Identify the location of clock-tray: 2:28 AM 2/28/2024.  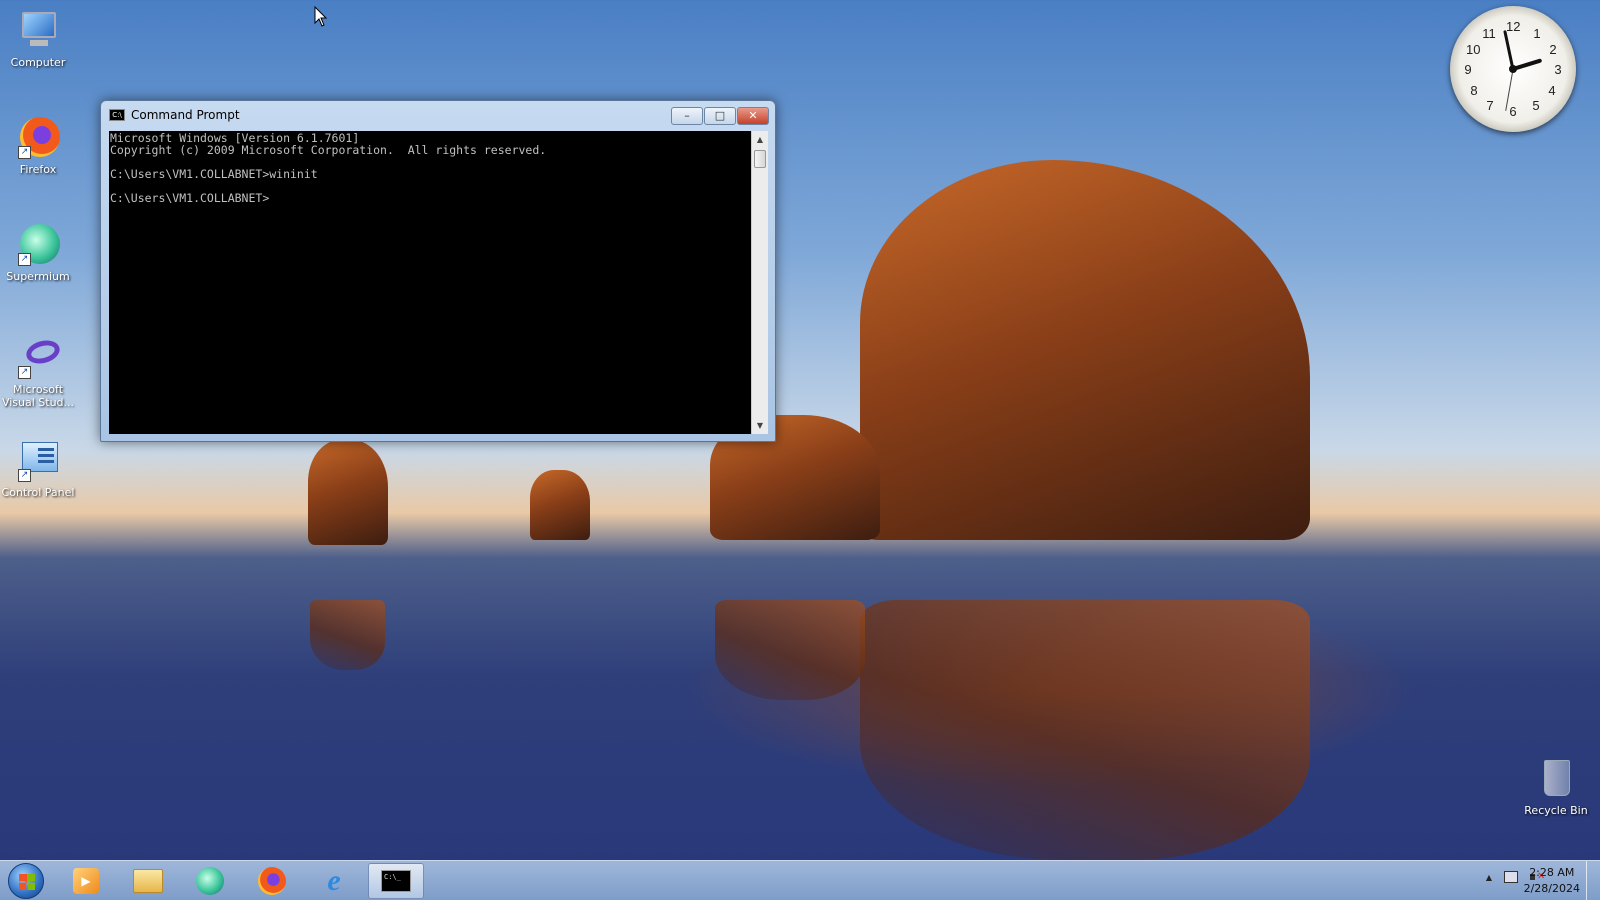
(1552, 881).